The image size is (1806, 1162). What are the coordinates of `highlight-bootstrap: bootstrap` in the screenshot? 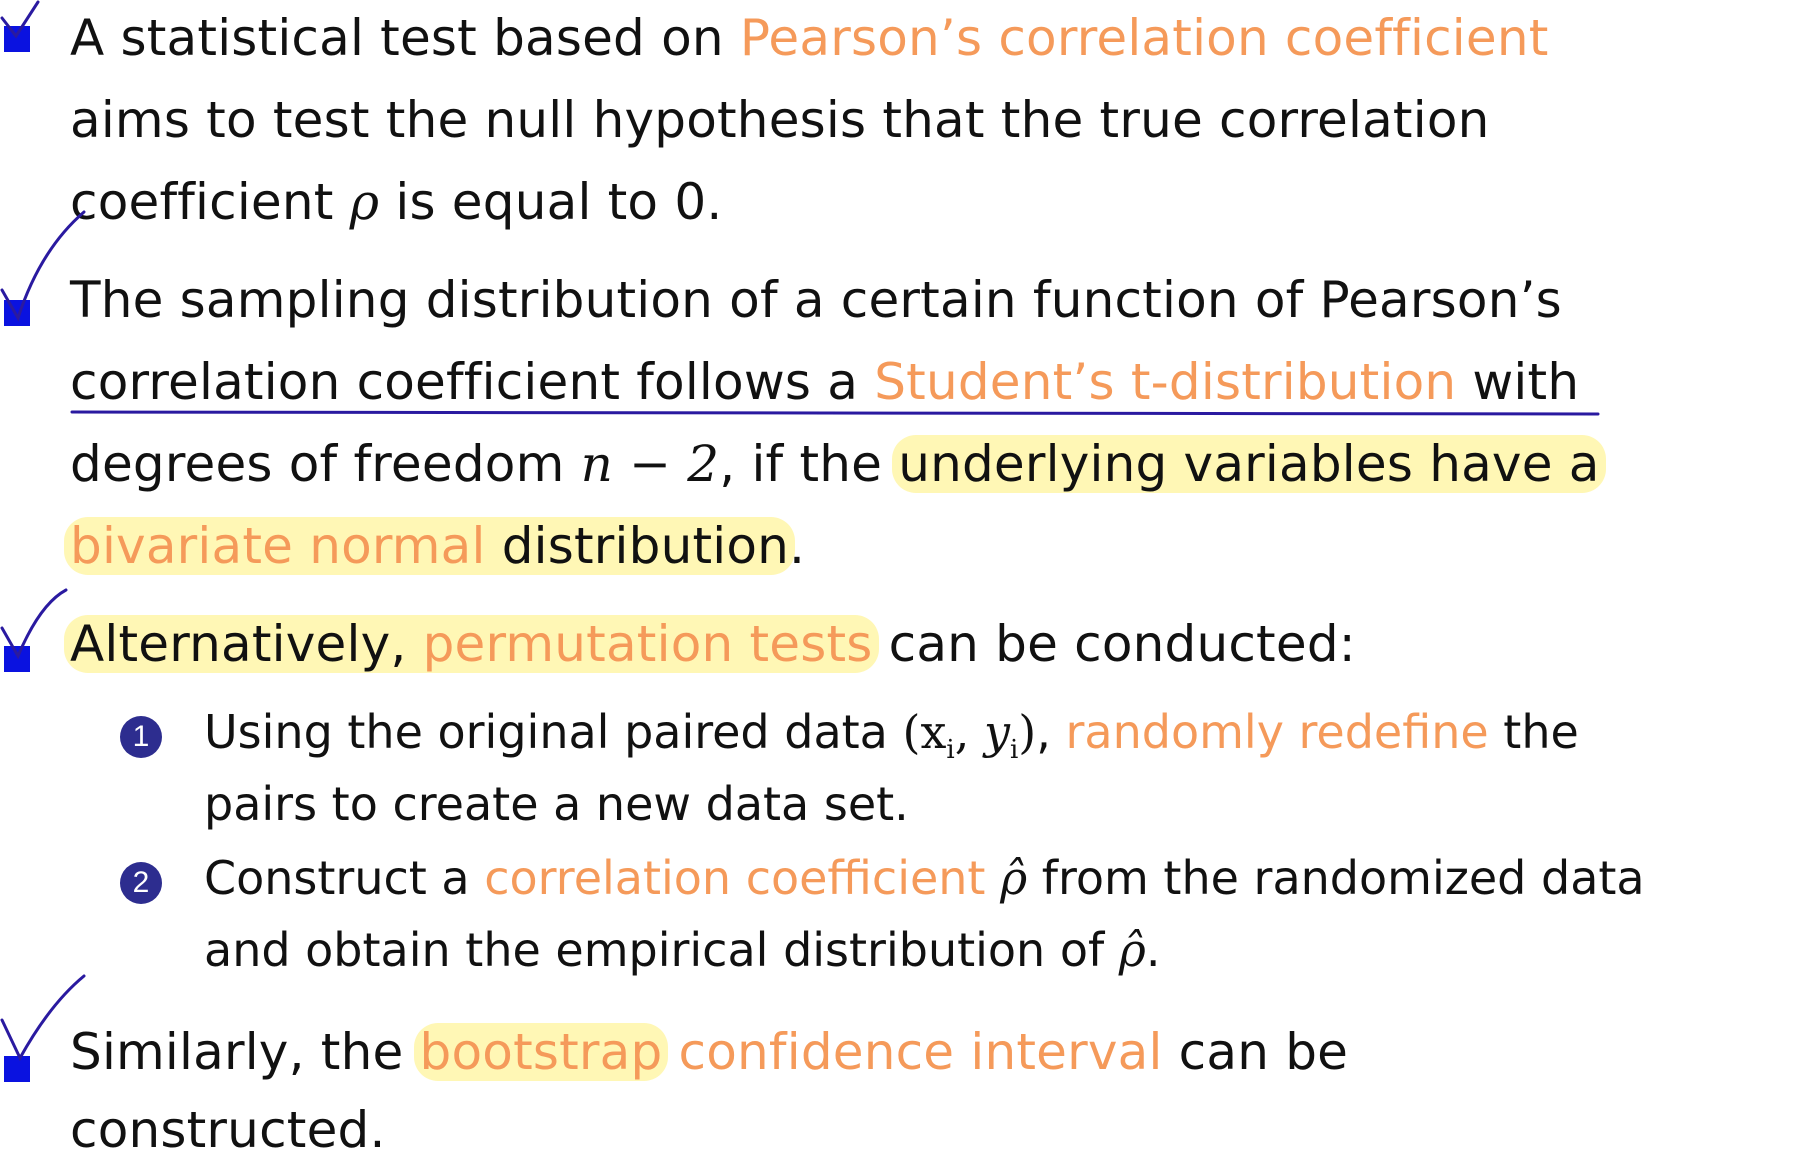 It's located at (541, 1052).